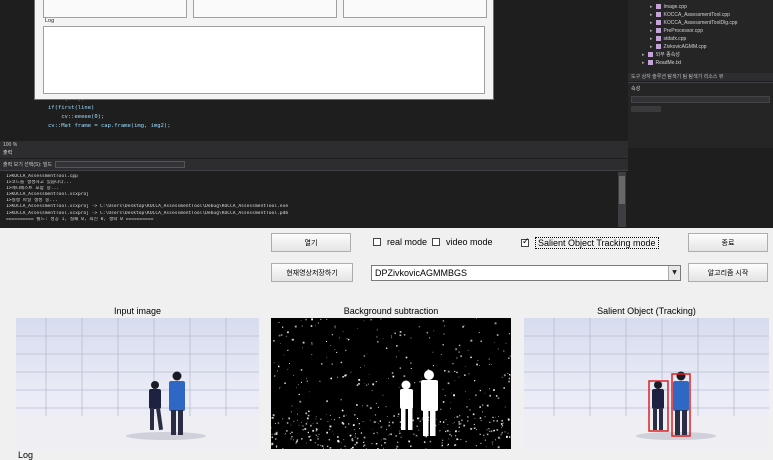 The width and height of the screenshot is (773, 460). Describe the element at coordinates (675, 7) in the screenshot. I see `solution-file-label: Image.cpp` at that location.